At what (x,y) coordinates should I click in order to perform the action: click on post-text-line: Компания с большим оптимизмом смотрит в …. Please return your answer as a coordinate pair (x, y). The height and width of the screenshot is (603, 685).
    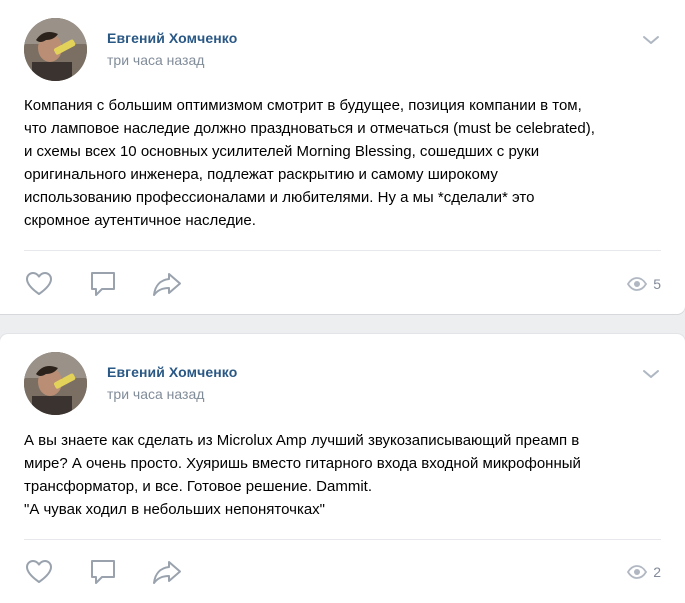
    Looking at the image, I should click on (303, 105).